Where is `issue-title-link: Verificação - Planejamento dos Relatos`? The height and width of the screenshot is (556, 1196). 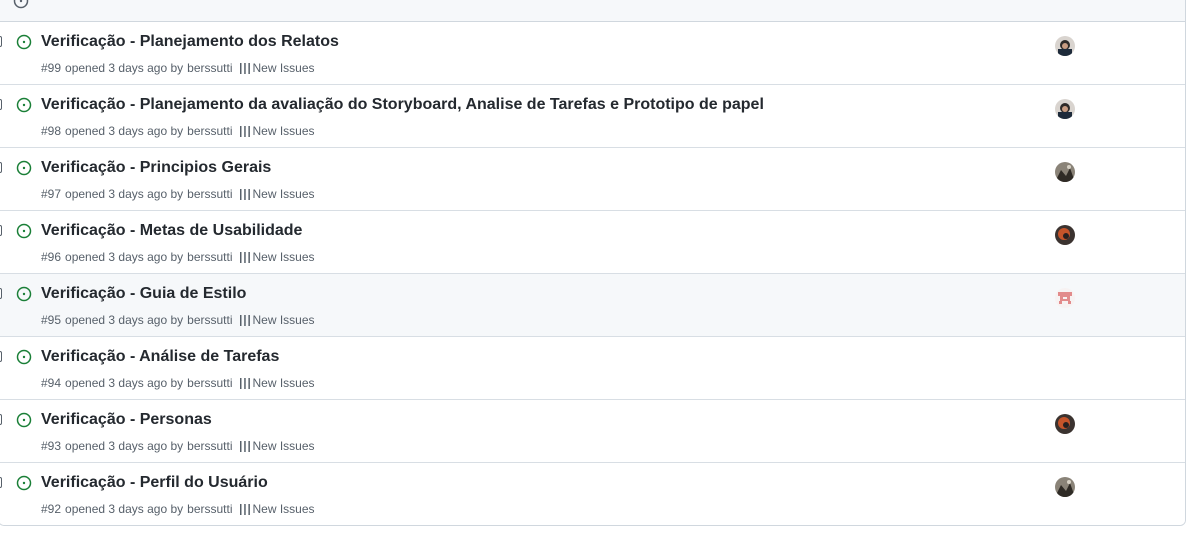
issue-title-link: Verificação - Planejamento dos Relatos is located at coordinates (190, 42).